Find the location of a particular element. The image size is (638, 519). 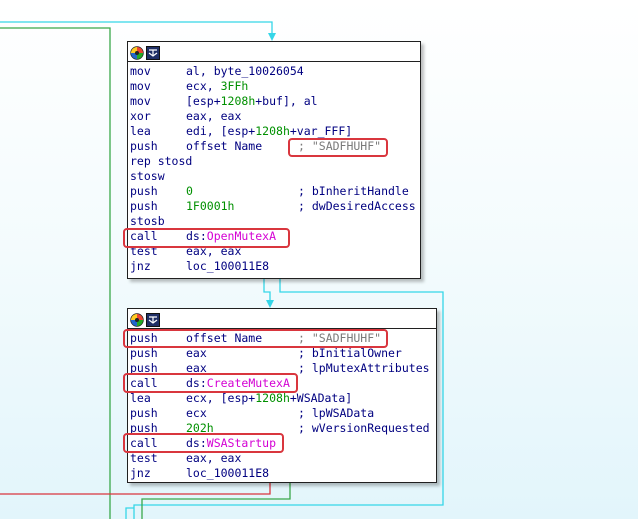

asm-line: push 0 ; bInheritHandle is located at coordinates (274, 191).